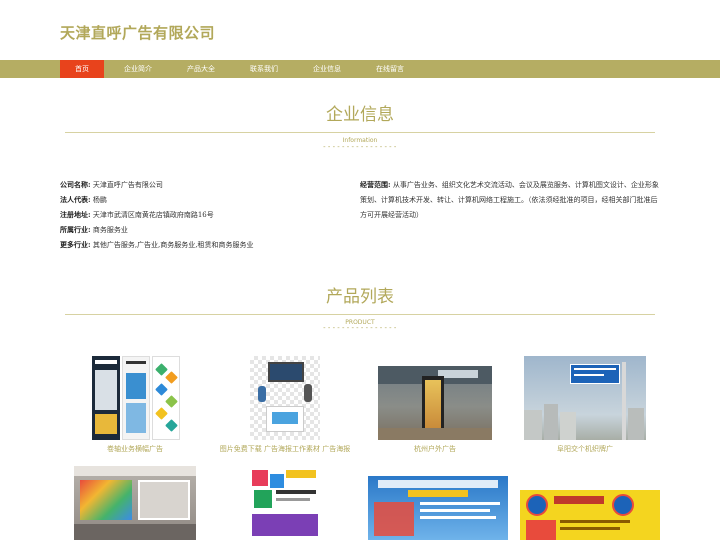 The image size is (720, 540). Describe the element at coordinates (375, 184) in the screenshot. I see `field-label: 经营范围:` at that location.